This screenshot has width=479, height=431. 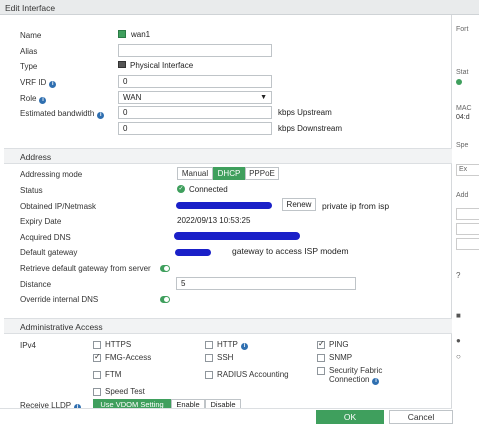 I want to click on gateway-note: gateway to access ISP modem, so click(x=290, y=251).